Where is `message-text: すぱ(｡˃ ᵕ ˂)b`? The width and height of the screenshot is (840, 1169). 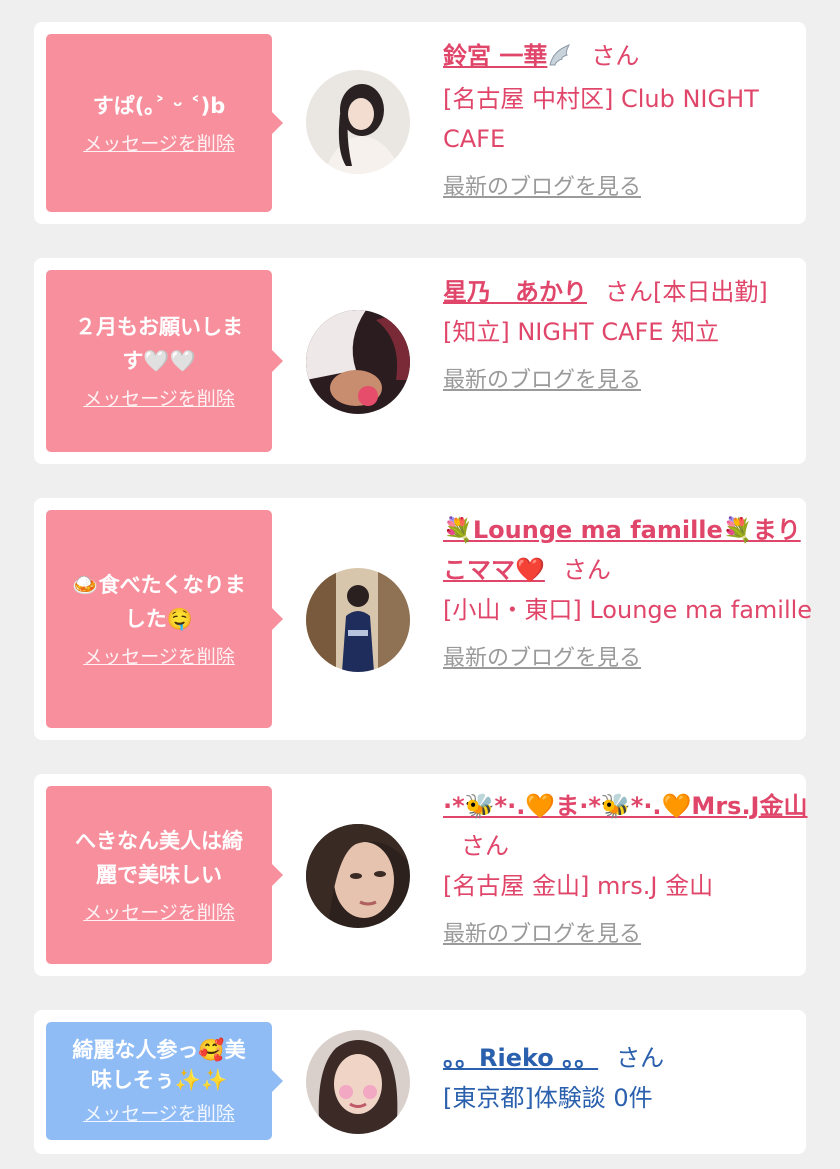 message-text: すぱ(｡˃ ᵕ ˂)b is located at coordinates (159, 106).